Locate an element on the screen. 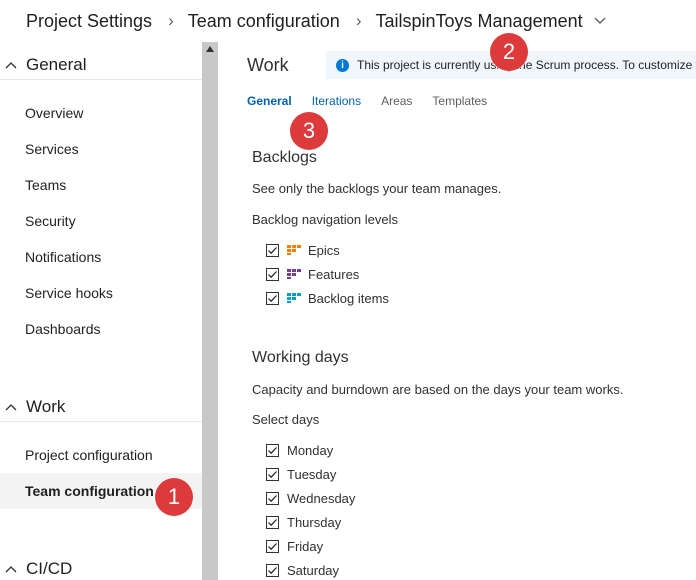 The height and width of the screenshot is (580, 696). checkbox-tuesday is located at coordinates (272, 474).